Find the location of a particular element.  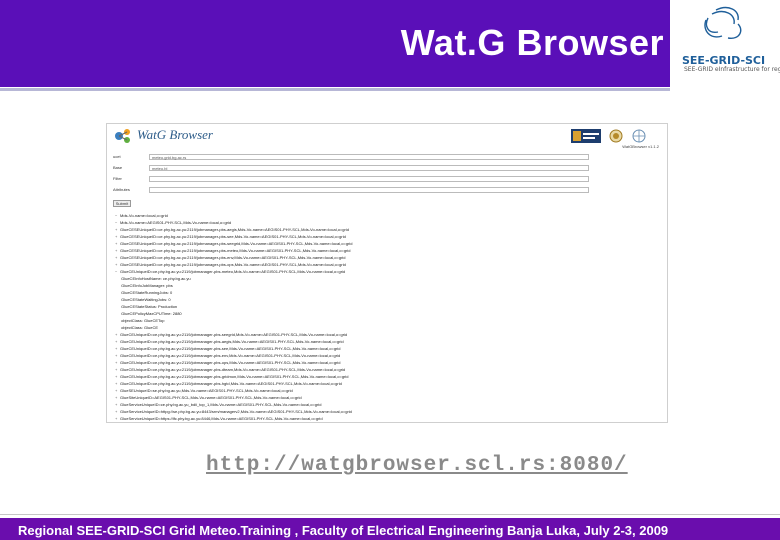

grid-logo is located at coordinates (639, 136).